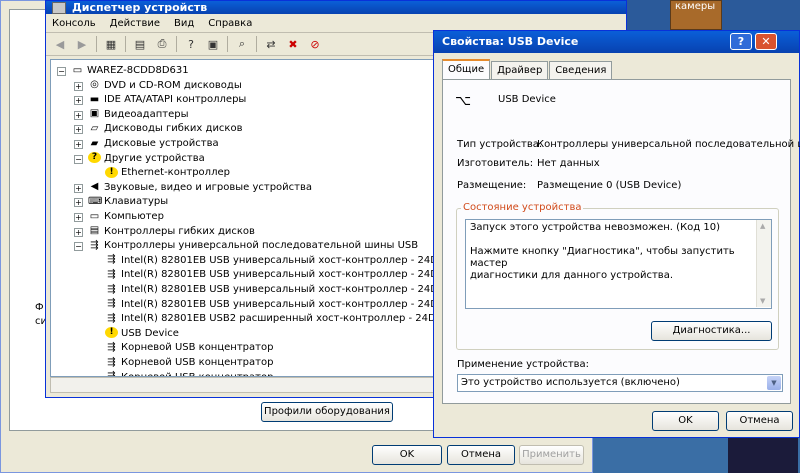 The height and width of the screenshot is (473, 800). Describe the element at coordinates (741, 41) in the screenshot. I see `help-button: ?` at that location.